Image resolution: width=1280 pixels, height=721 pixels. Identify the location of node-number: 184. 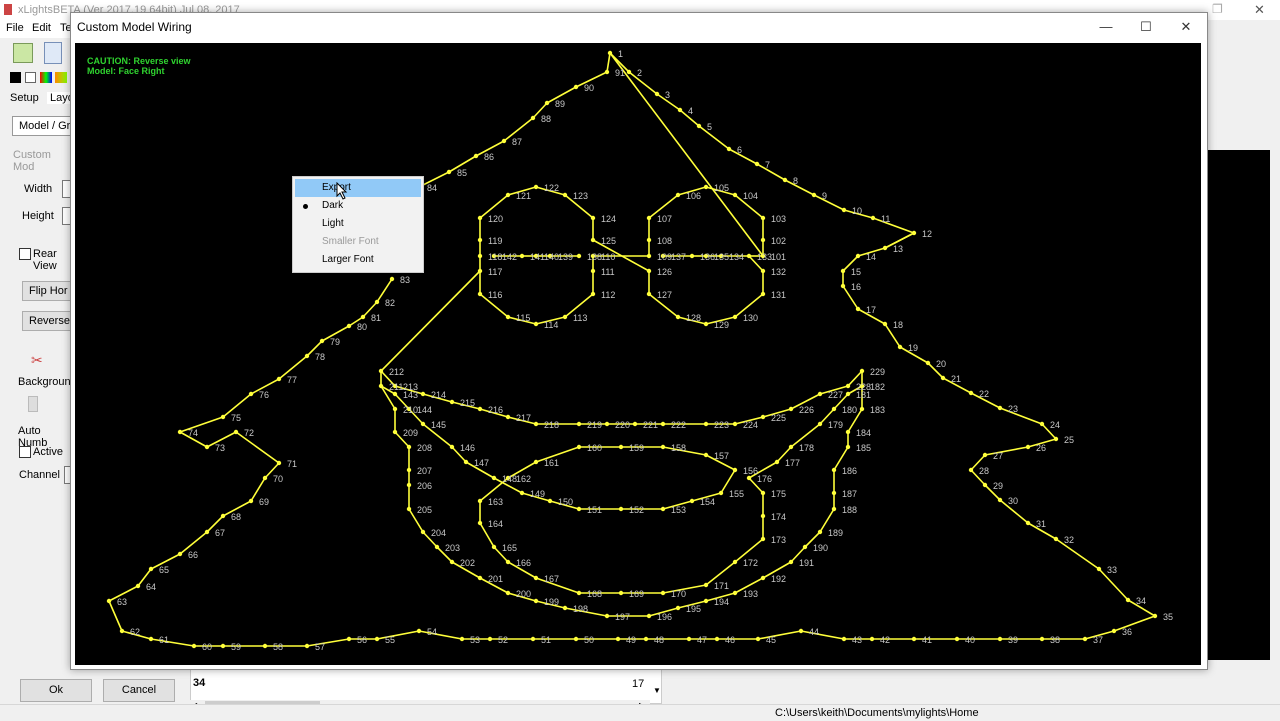
(863, 433).